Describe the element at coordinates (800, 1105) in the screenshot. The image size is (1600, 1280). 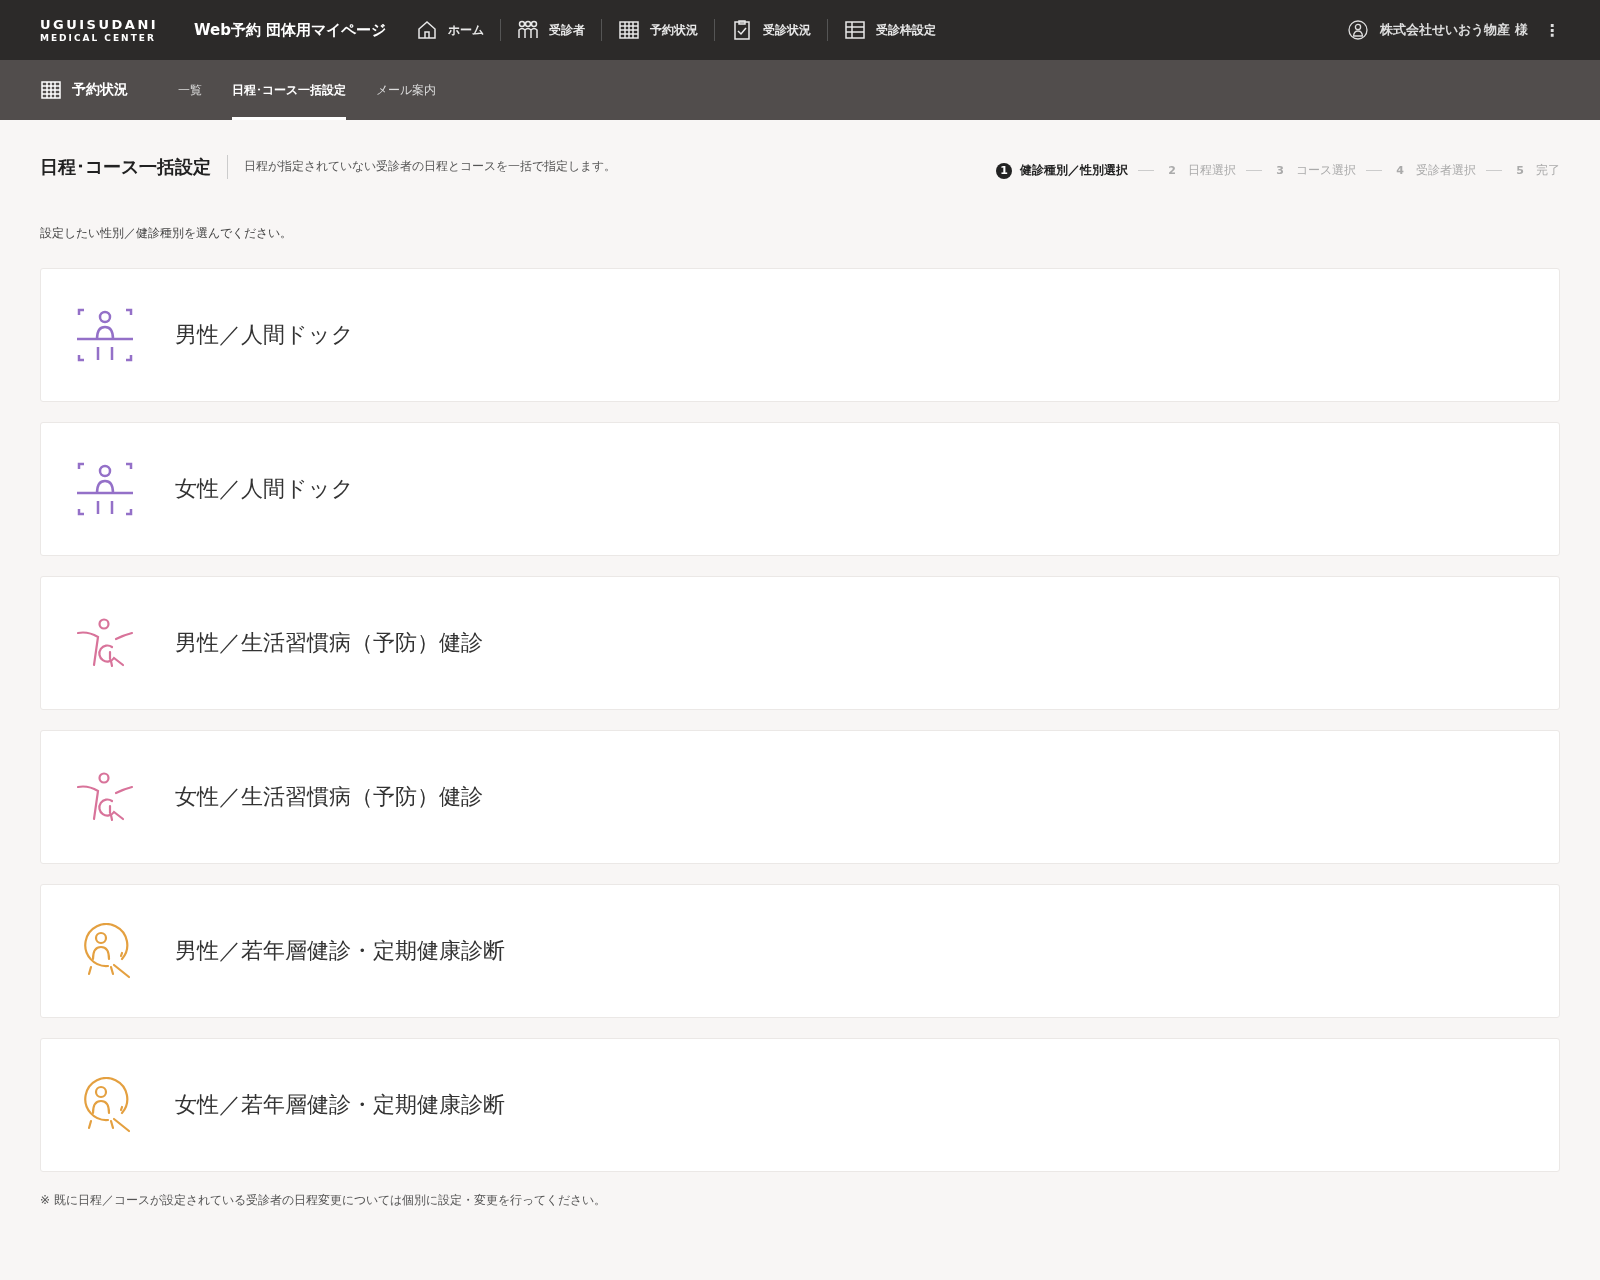
I see `option-card: 女性／若年層健診・定期健康診断` at that location.